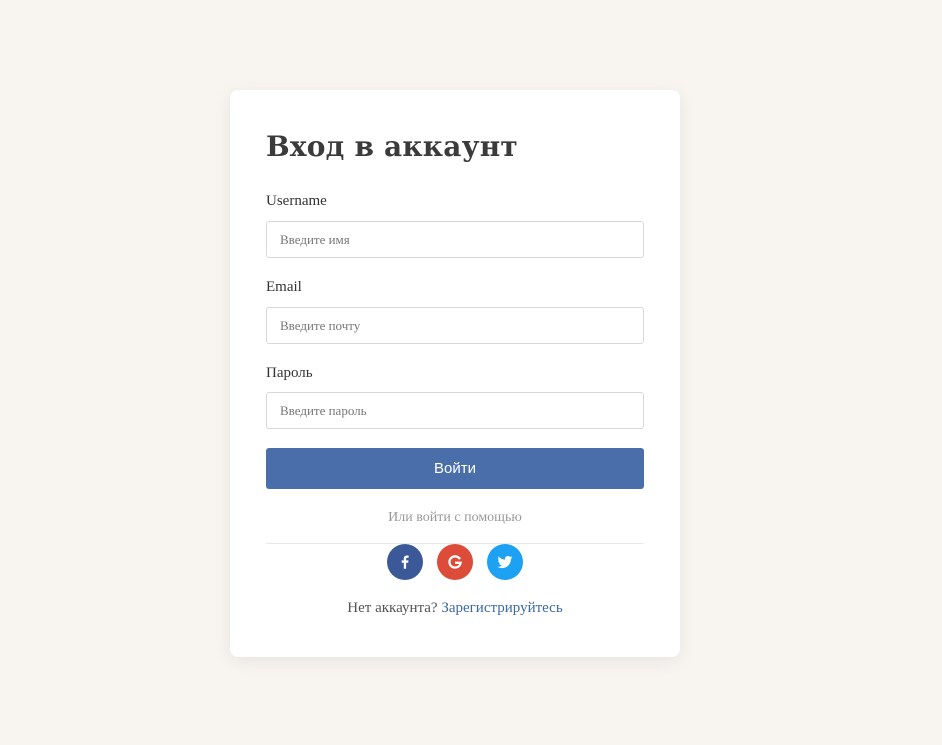 The width and height of the screenshot is (942, 745). I want to click on password-label: Пароль, so click(289, 373).